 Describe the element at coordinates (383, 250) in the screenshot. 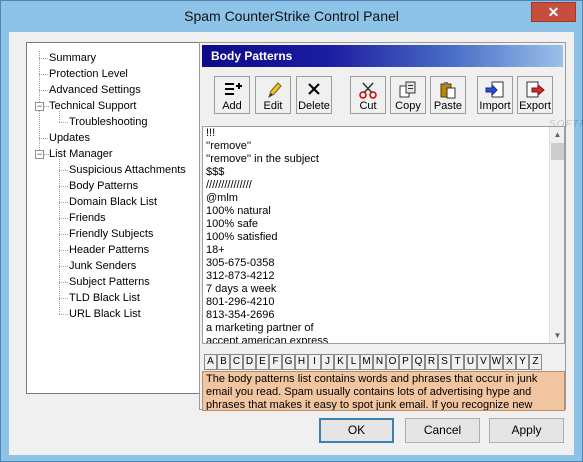

I see `list-item: 18+` at that location.